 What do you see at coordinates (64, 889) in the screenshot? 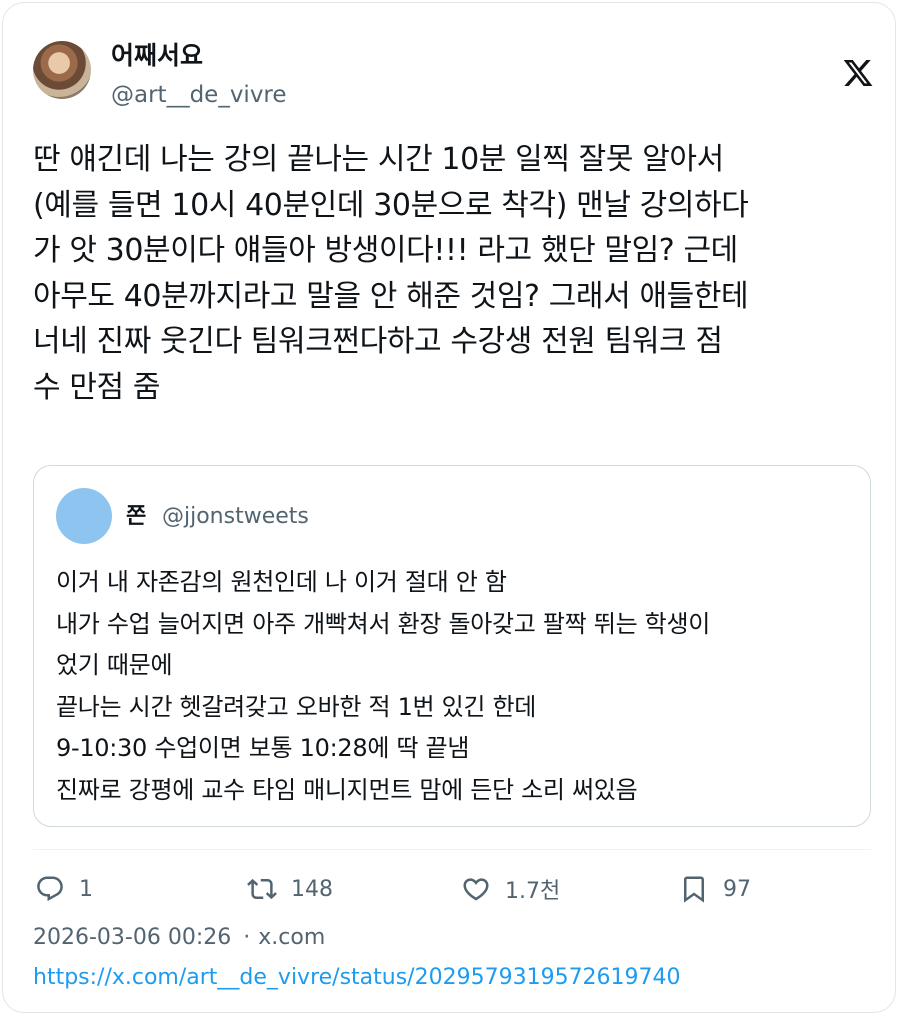
I see `reply-button: 1` at bounding box center [64, 889].